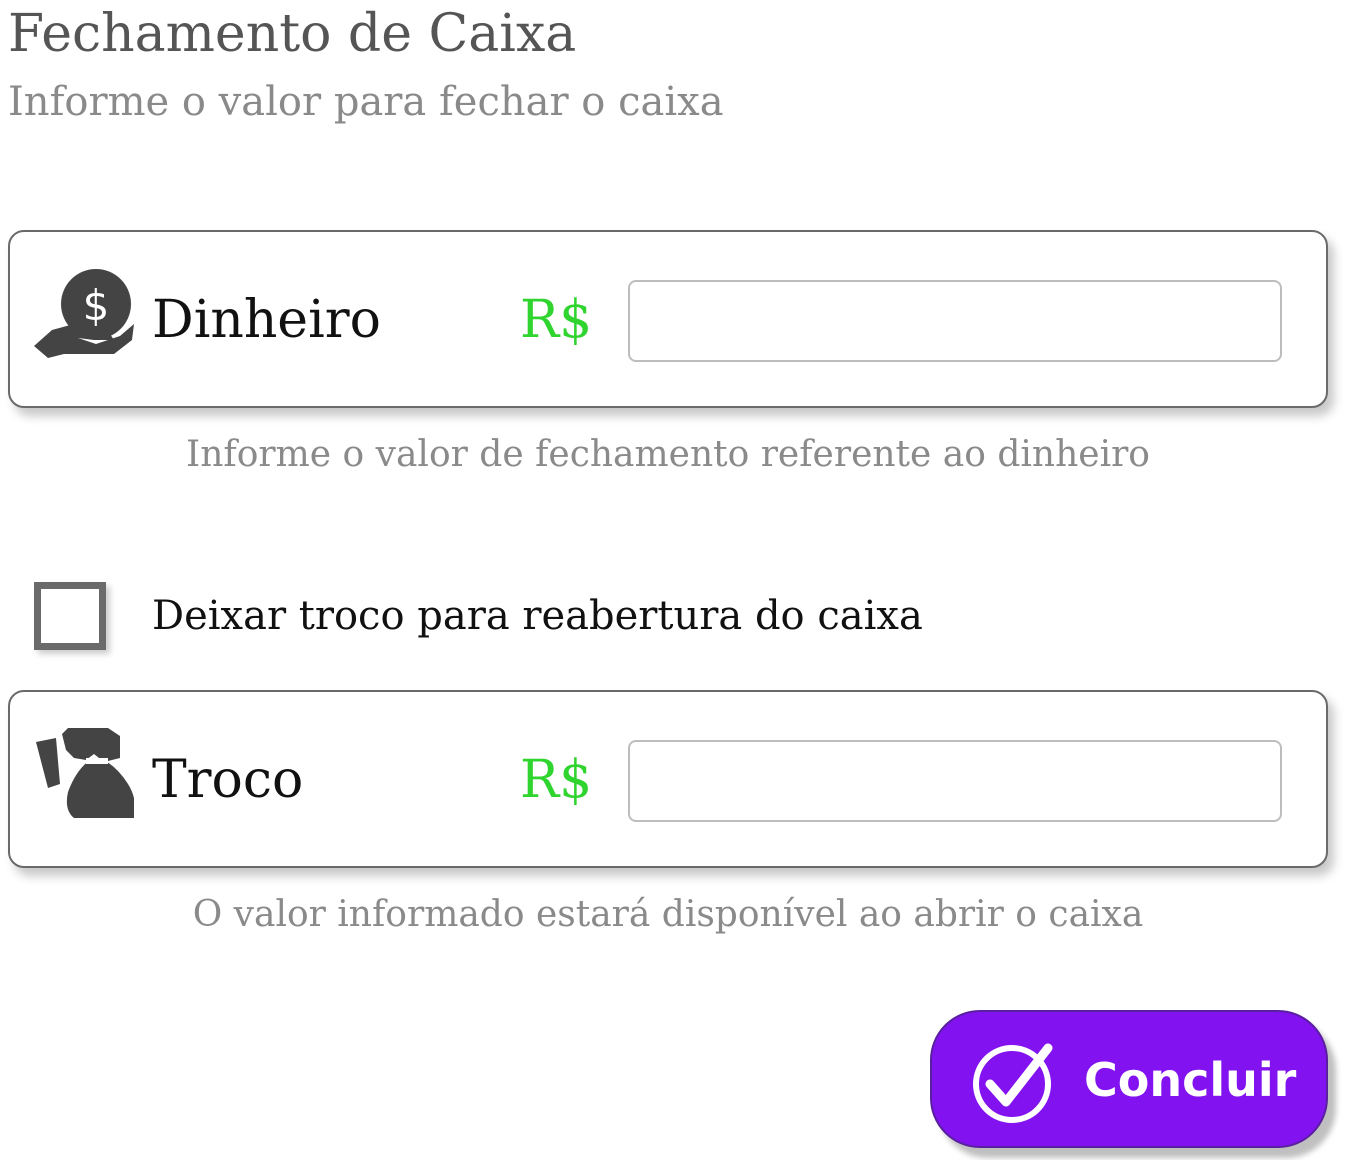  Describe the element at coordinates (228, 780) in the screenshot. I see `change-label: Troco` at that location.